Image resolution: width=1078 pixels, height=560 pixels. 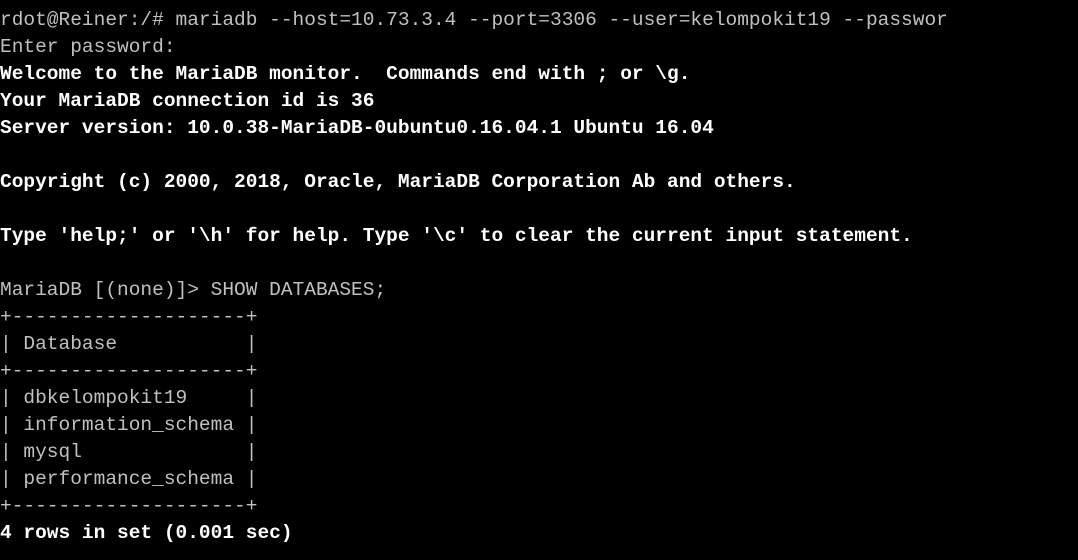 What do you see at coordinates (187, 101) in the screenshot?
I see `connection-id-line: Your MariaDB connection id is 36` at bounding box center [187, 101].